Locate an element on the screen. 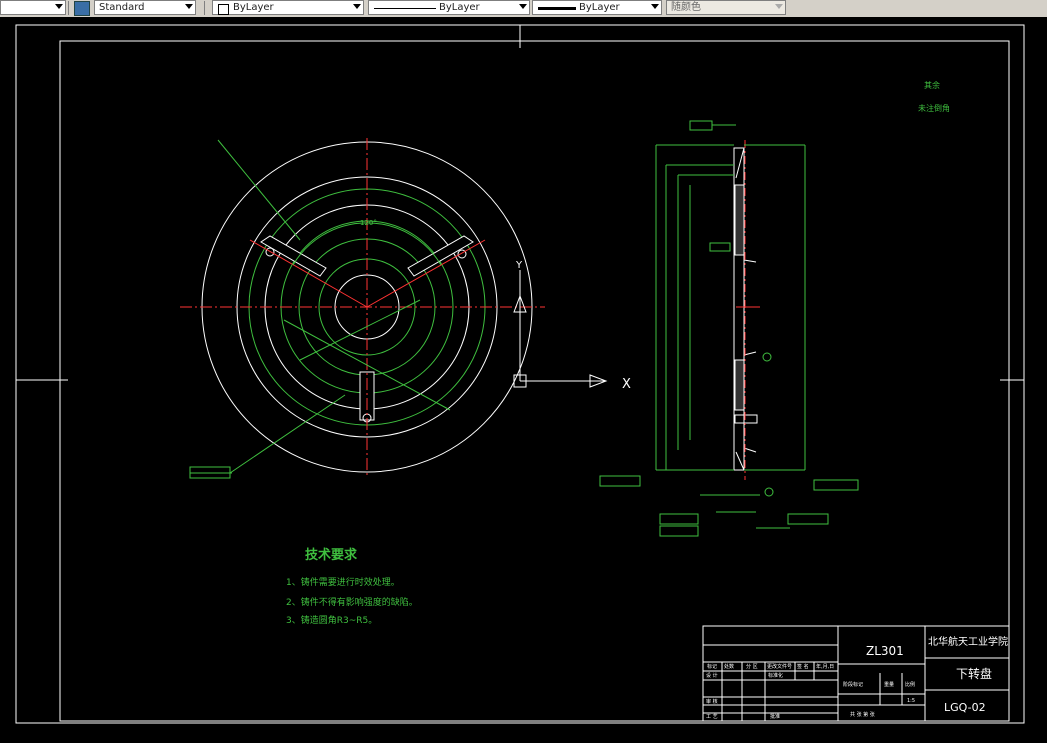 Image resolution: width=1047 pixels, height=743 pixels. tb-weight: 重量 is located at coordinates (889, 684).